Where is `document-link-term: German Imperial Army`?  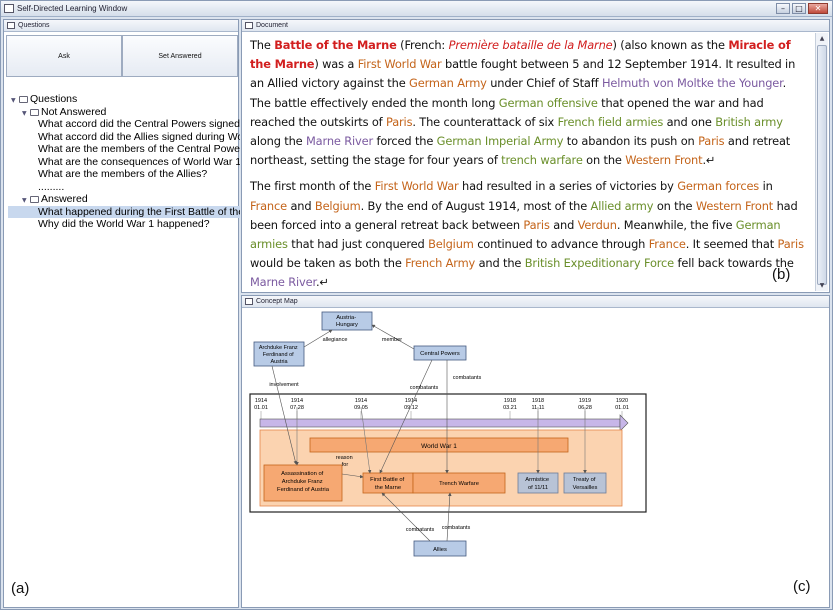 document-link-term: German Imperial Army is located at coordinates (500, 141).